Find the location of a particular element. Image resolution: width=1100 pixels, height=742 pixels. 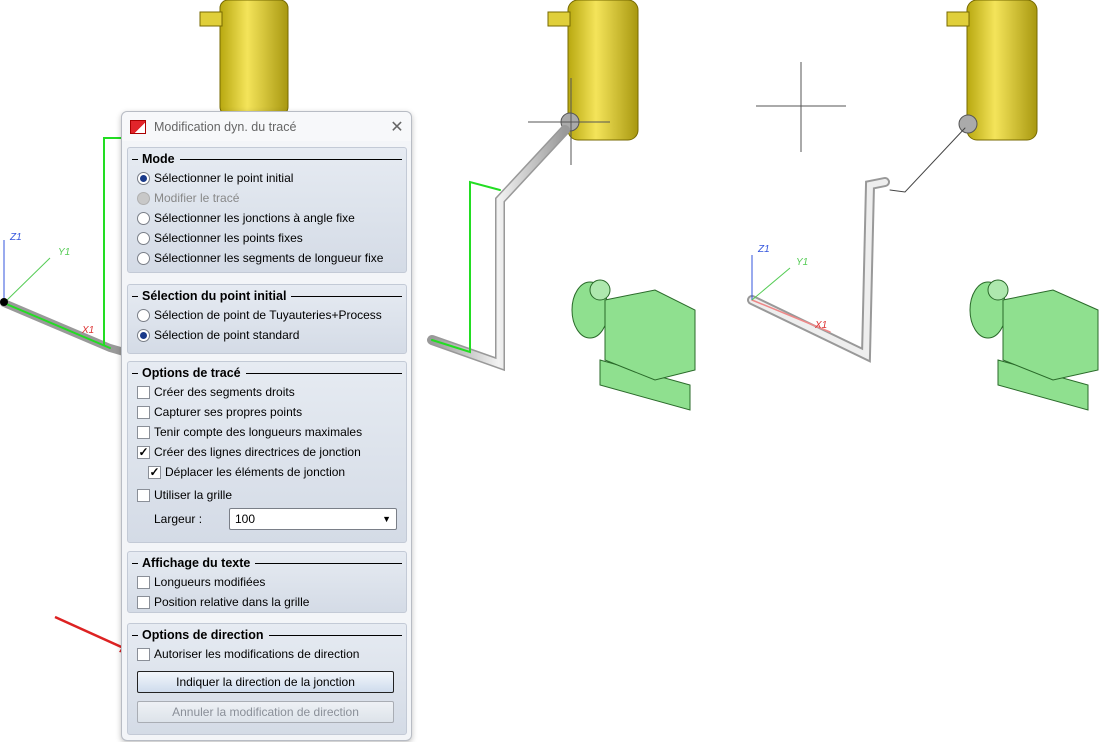

radio-label: Sélectionner le point initial is located at coordinates (224, 178).